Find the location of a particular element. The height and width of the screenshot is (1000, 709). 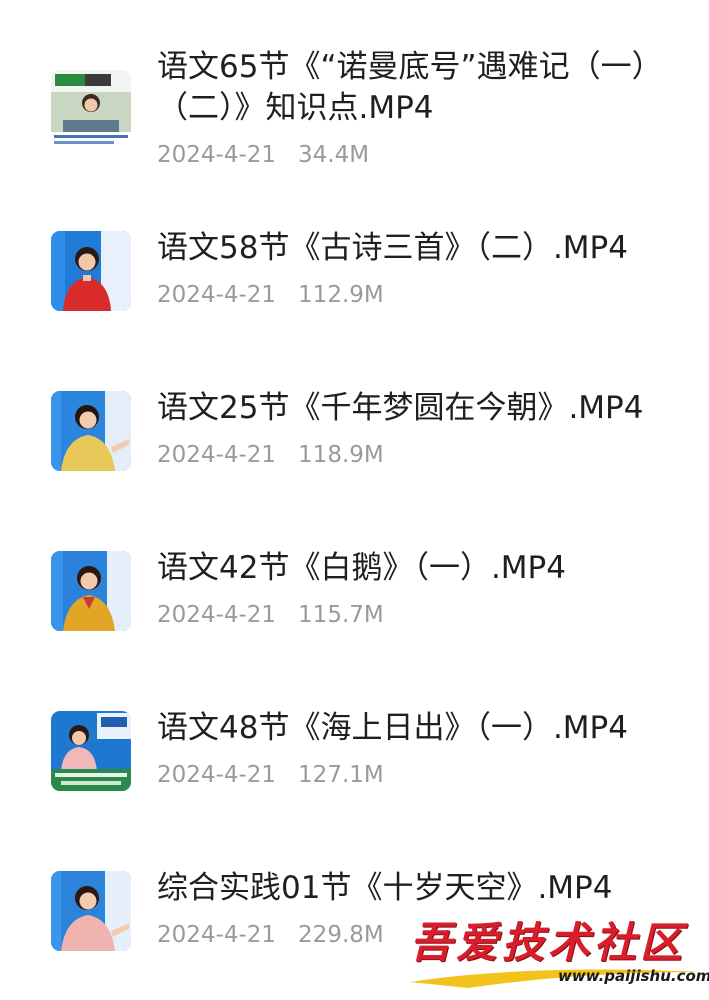

file-meta: 2024-4-21 118.9M is located at coordinates (270, 455).